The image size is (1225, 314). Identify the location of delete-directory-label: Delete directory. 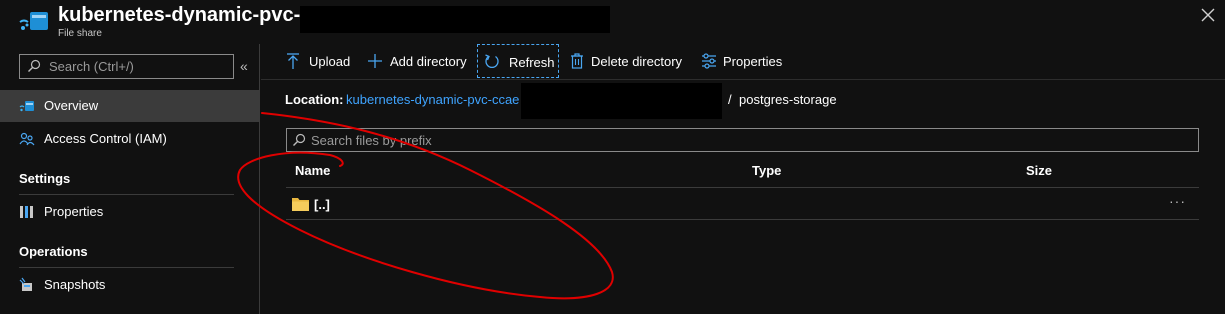
(637, 61).